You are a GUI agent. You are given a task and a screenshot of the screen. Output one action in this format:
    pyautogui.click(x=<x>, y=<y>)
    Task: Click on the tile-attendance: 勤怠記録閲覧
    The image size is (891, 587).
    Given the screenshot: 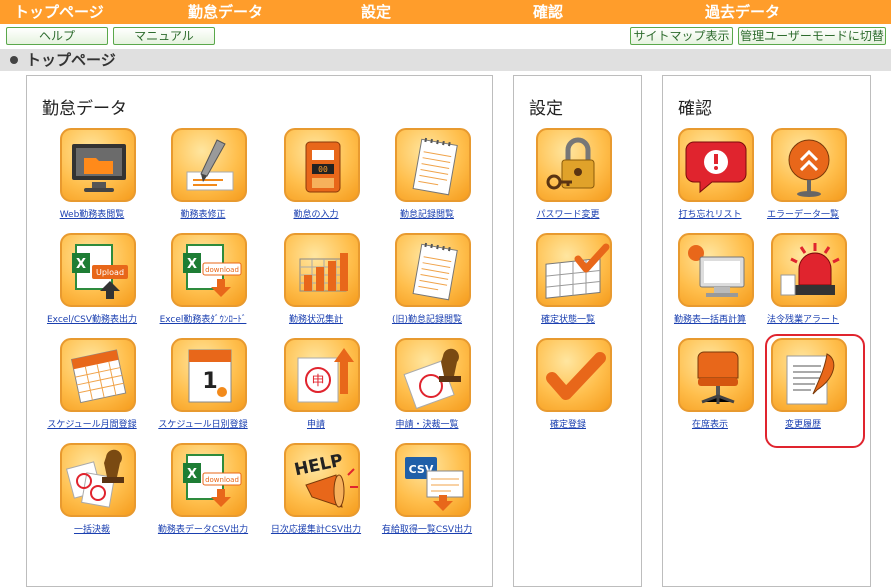 What is the action you would take?
    pyautogui.click(x=427, y=176)
    